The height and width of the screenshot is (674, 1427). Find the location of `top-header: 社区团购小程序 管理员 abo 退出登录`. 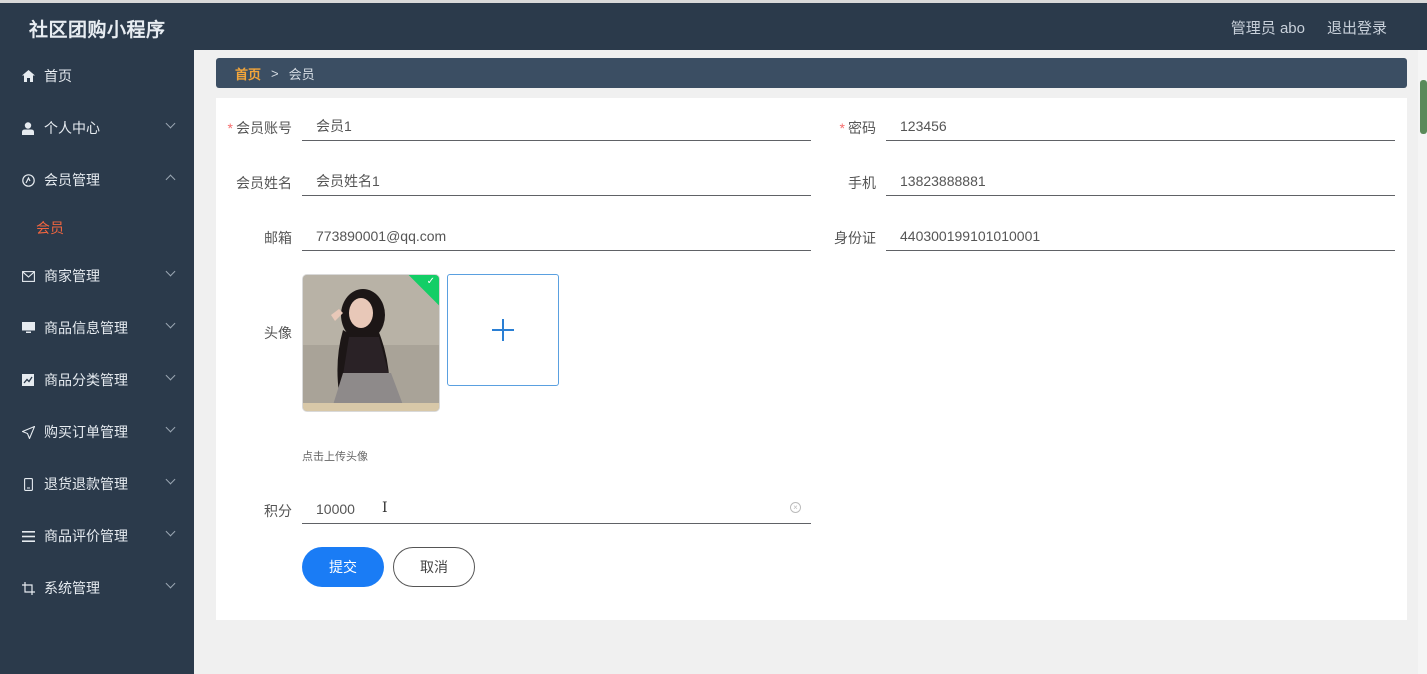

top-header: 社区团购小程序 管理员 abo 退出登录 is located at coordinates (713, 25).